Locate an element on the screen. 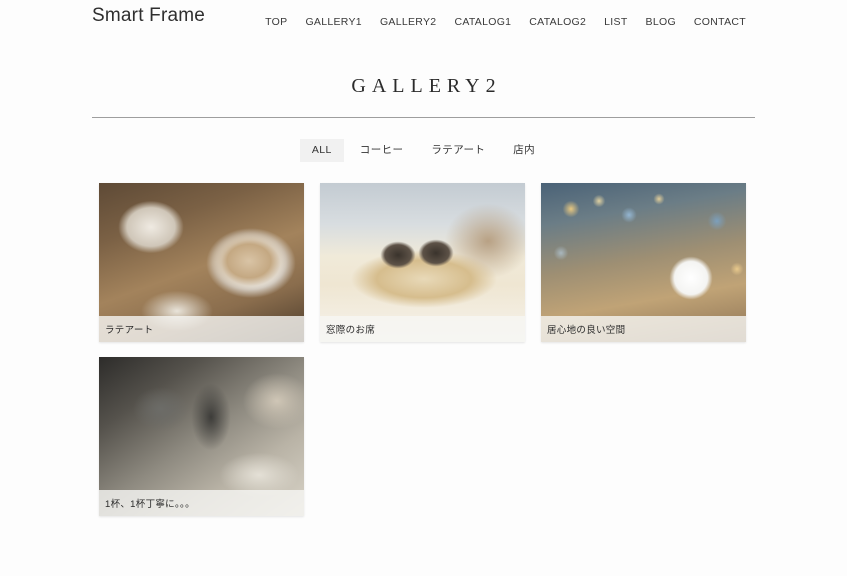 This screenshot has width=847, height=576. nav-item-gallery1: GALLERY1 is located at coordinates (333, 22).